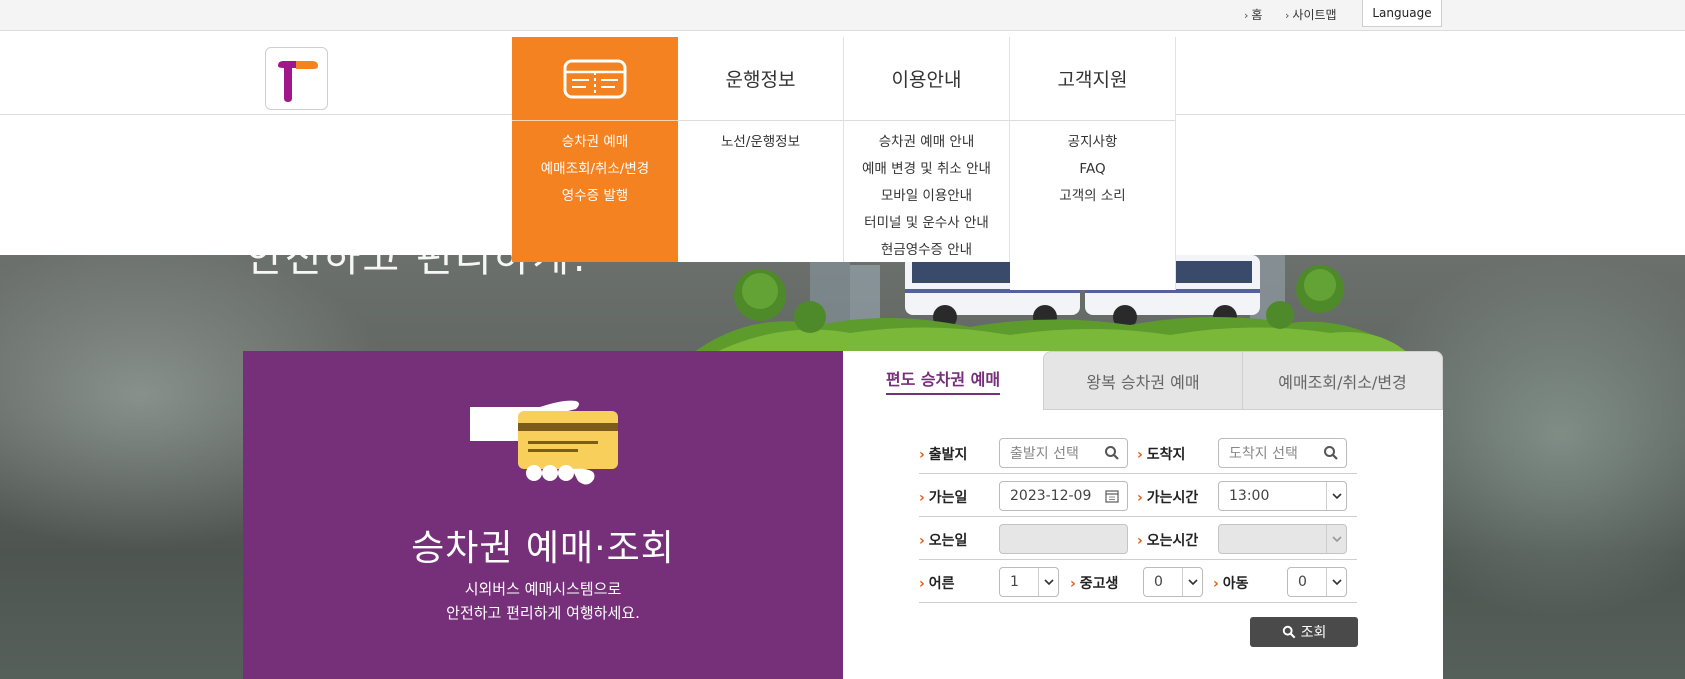 The height and width of the screenshot is (679, 1685). Describe the element at coordinates (544, 442) in the screenshot. I see `hand-card-icon` at that location.